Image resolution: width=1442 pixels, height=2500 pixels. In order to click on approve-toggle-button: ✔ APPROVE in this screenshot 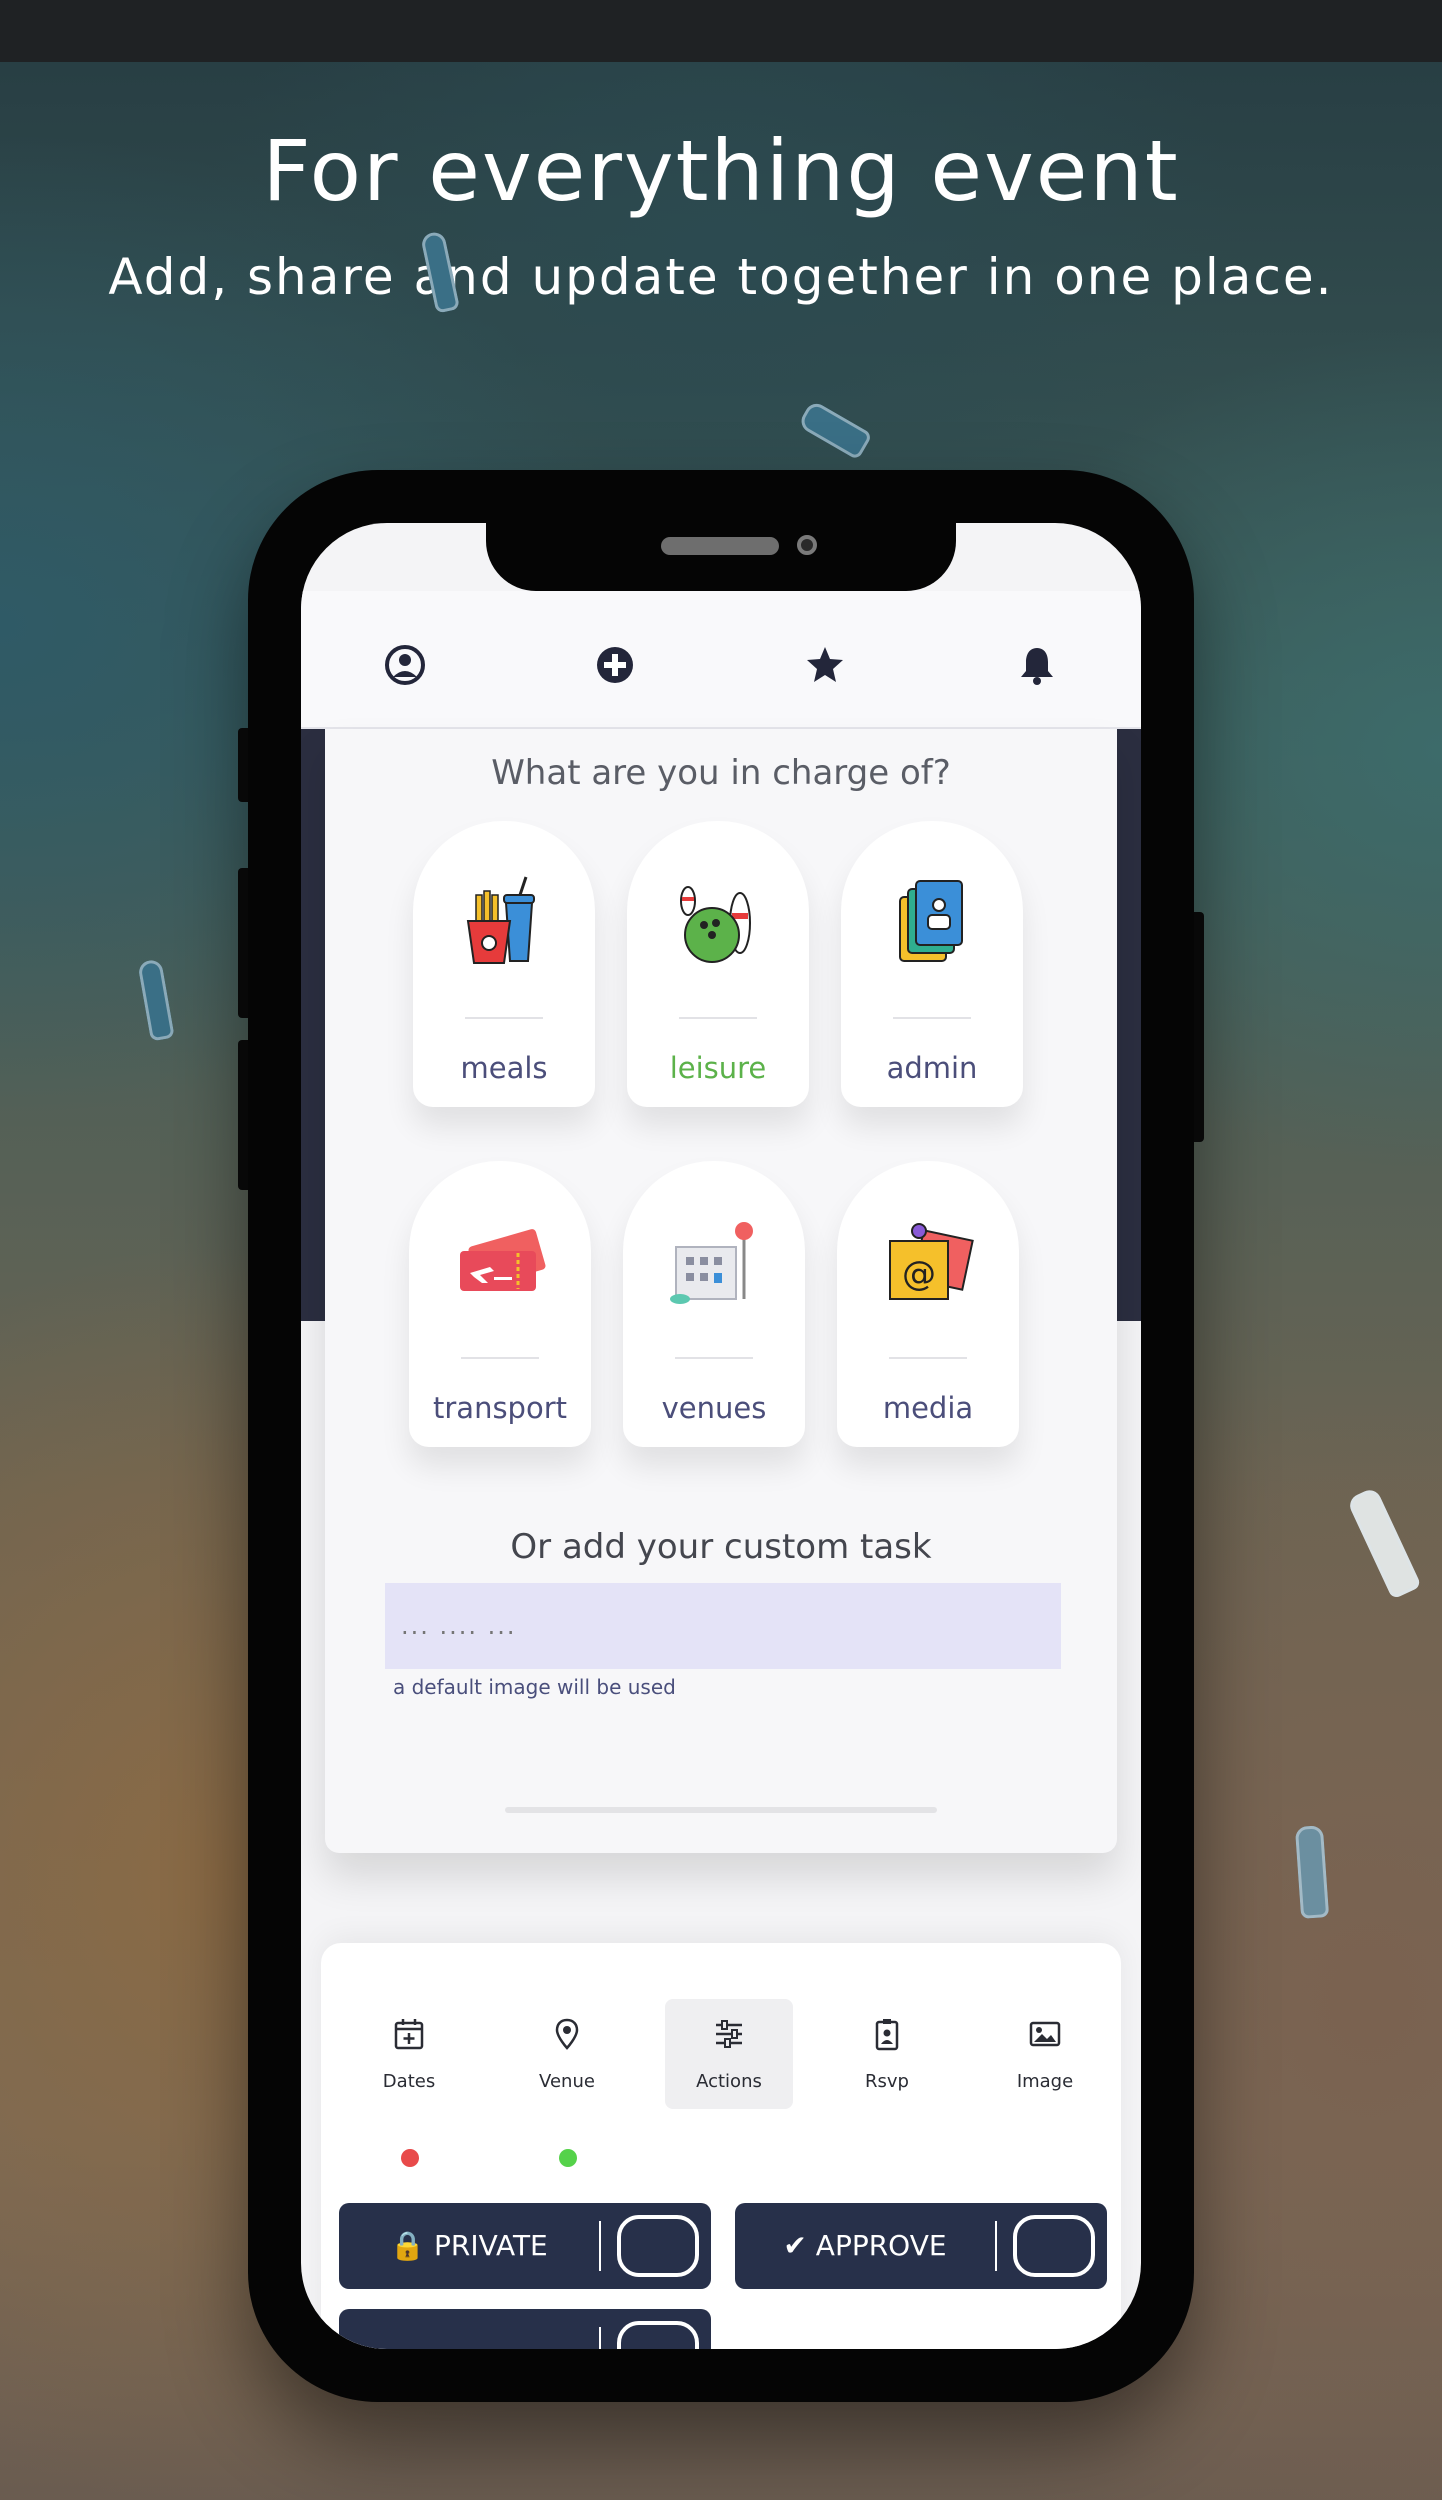, I will do `click(921, 2246)`.